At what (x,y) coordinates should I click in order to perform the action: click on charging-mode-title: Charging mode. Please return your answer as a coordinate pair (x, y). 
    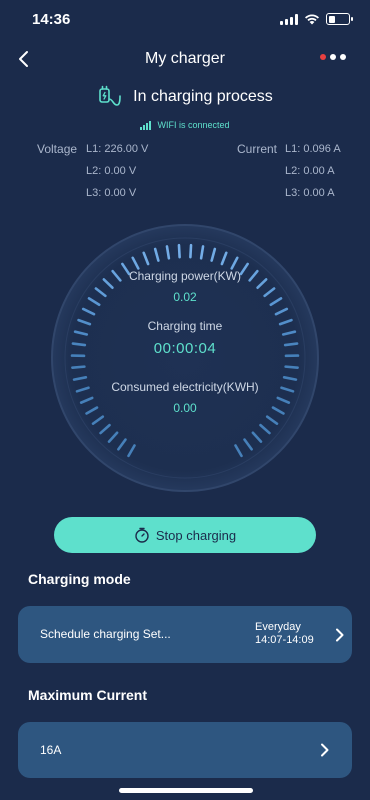
    Looking at the image, I should click on (79, 579).